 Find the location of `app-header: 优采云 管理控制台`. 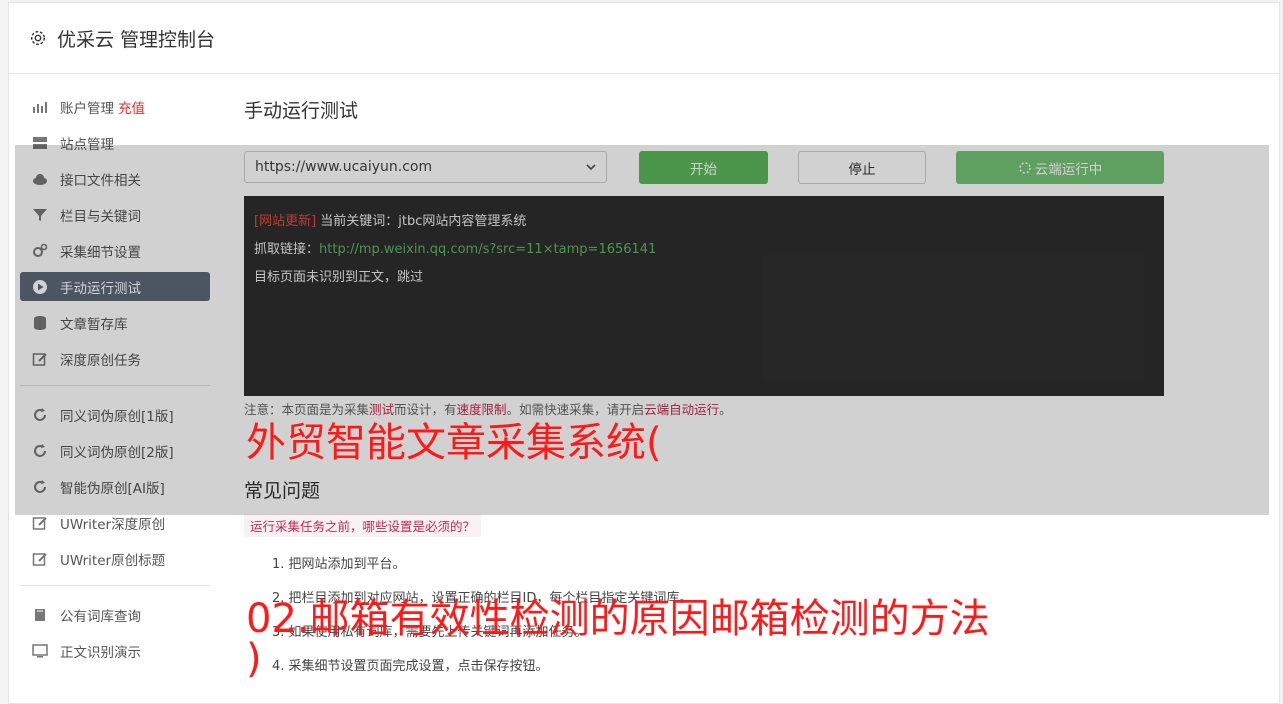

app-header: 优采云 管理控制台 is located at coordinates (644, 38).